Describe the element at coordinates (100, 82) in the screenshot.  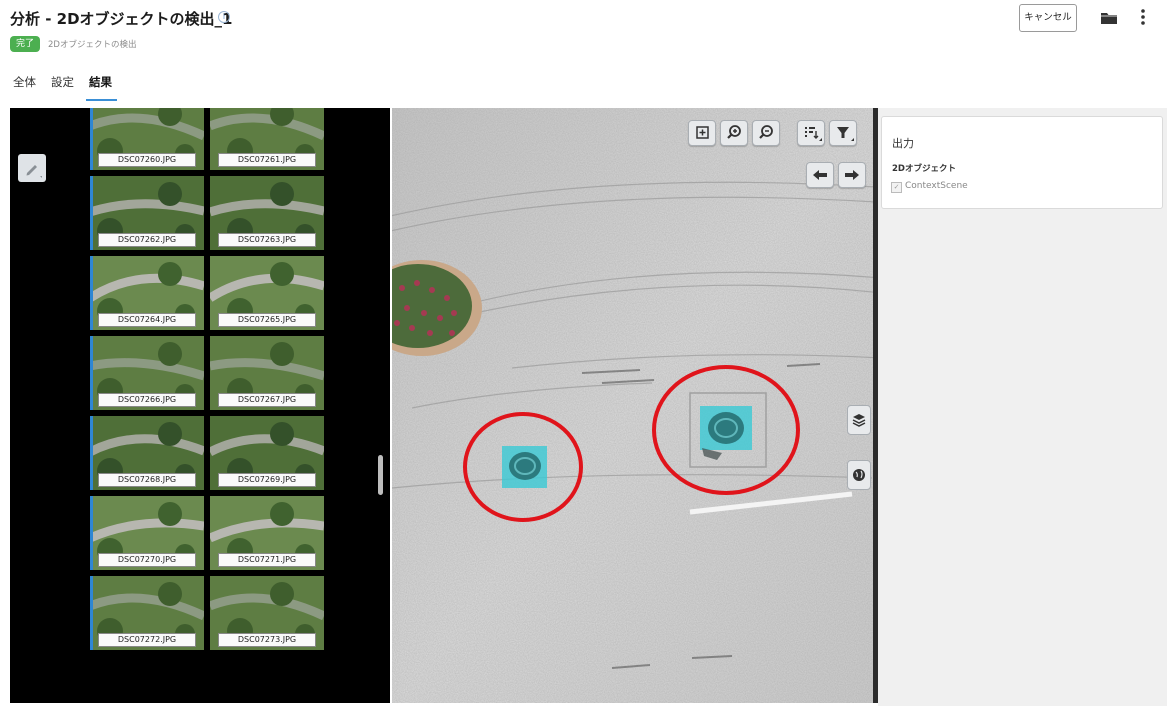
I see `tab-results: 結果` at that location.